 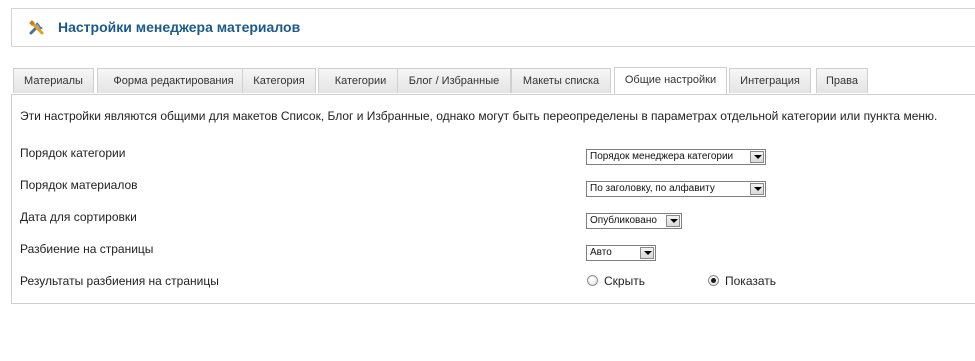 What do you see at coordinates (670, 80) in the screenshot?
I see `tab-shared: Общие настройки` at bounding box center [670, 80].